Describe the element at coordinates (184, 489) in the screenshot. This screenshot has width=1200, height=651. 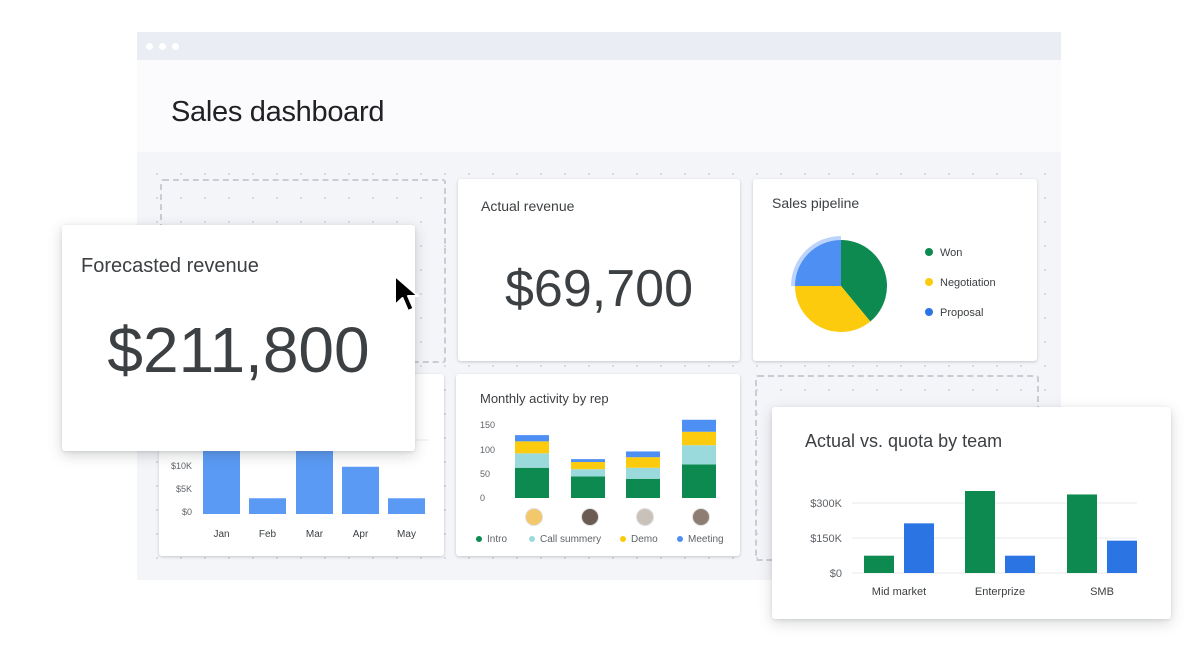
I see `y-tick-label: $5K` at that location.